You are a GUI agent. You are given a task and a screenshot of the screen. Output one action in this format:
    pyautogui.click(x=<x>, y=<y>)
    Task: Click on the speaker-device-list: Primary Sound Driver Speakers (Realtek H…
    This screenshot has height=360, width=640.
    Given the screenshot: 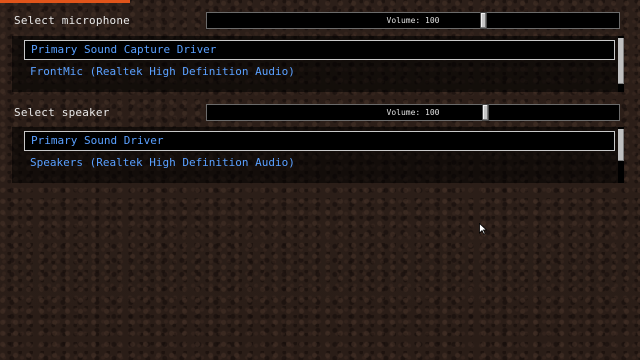 What is the action you would take?
    pyautogui.click(x=318, y=155)
    